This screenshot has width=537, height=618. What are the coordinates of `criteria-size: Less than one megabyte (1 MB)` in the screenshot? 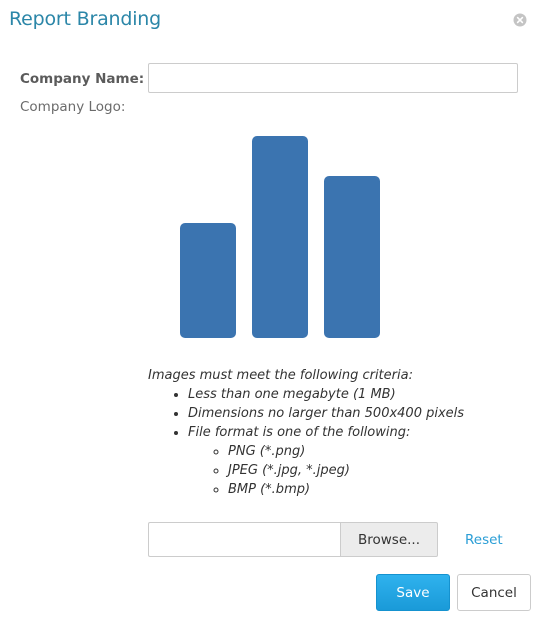 It's located at (358, 394).